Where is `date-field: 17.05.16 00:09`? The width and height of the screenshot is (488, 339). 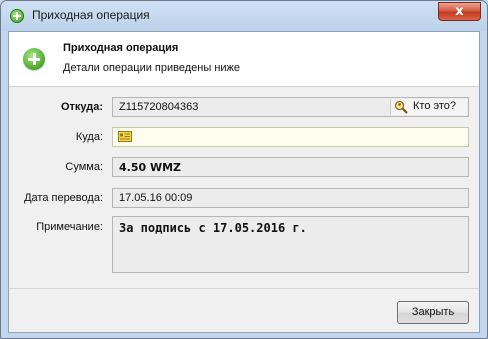
date-field: 17.05.16 00:09 is located at coordinates (290, 198).